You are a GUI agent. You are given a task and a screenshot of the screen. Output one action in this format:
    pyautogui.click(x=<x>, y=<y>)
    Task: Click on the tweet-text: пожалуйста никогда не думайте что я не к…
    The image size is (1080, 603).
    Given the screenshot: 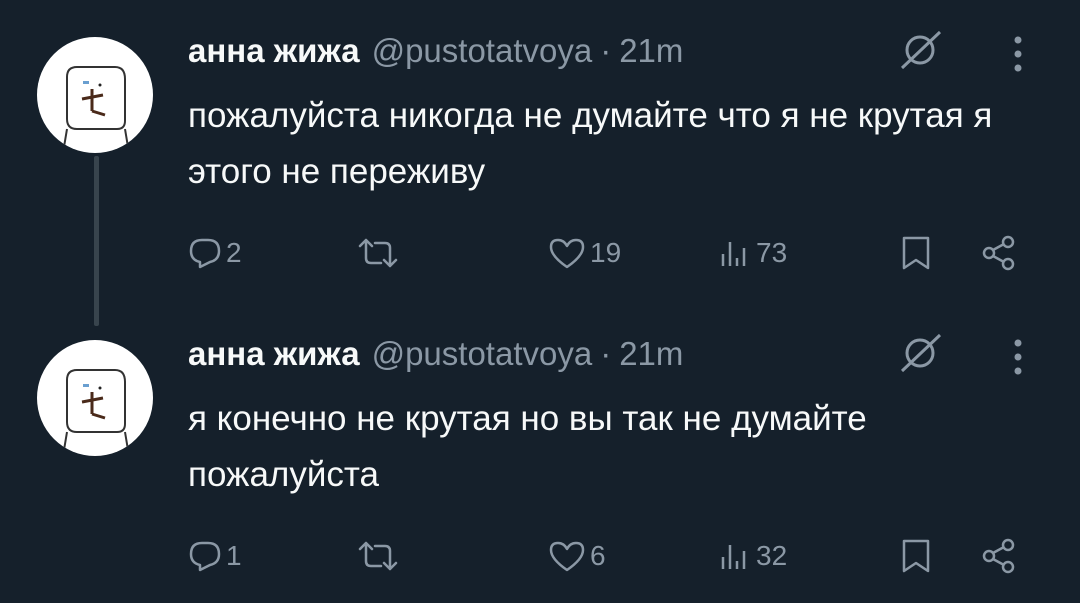 What is the action you would take?
    pyautogui.click(x=590, y=143)
    